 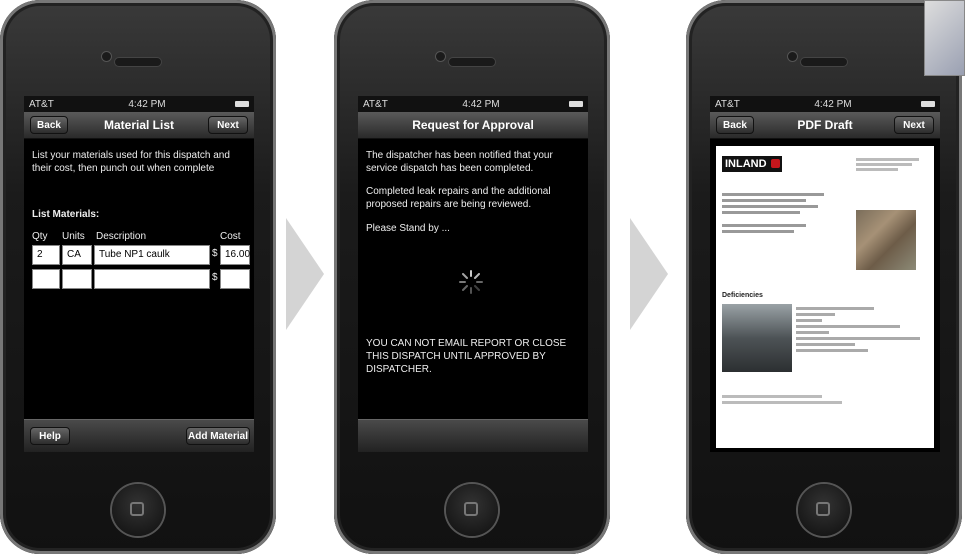 I want to click on deficiencies-heading: Deficiencies, so click(x=742, y=295).